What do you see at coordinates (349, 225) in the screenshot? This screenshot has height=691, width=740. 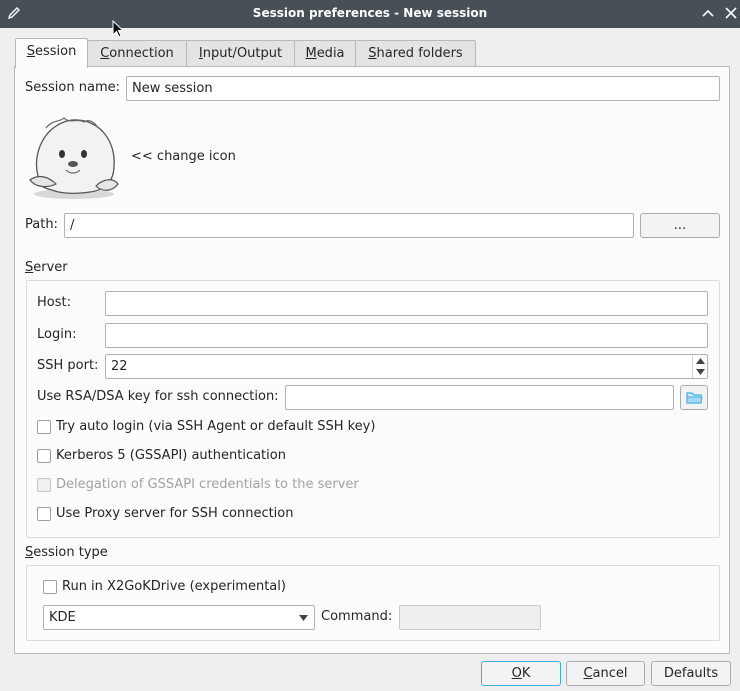 I see `path-input: /` at bounding box center [349, 225].